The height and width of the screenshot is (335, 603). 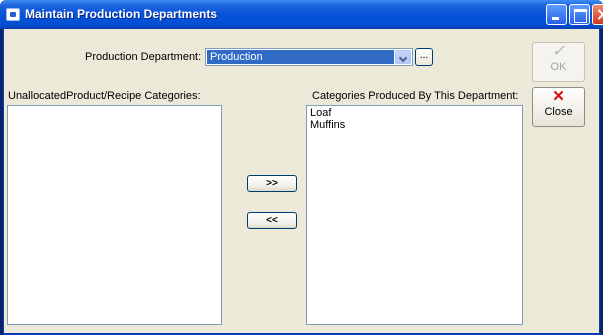 What do you see at coordinates (414, 113) in the screenshot?
I see `list-item: Loaf` at bounding box center [414, 113].